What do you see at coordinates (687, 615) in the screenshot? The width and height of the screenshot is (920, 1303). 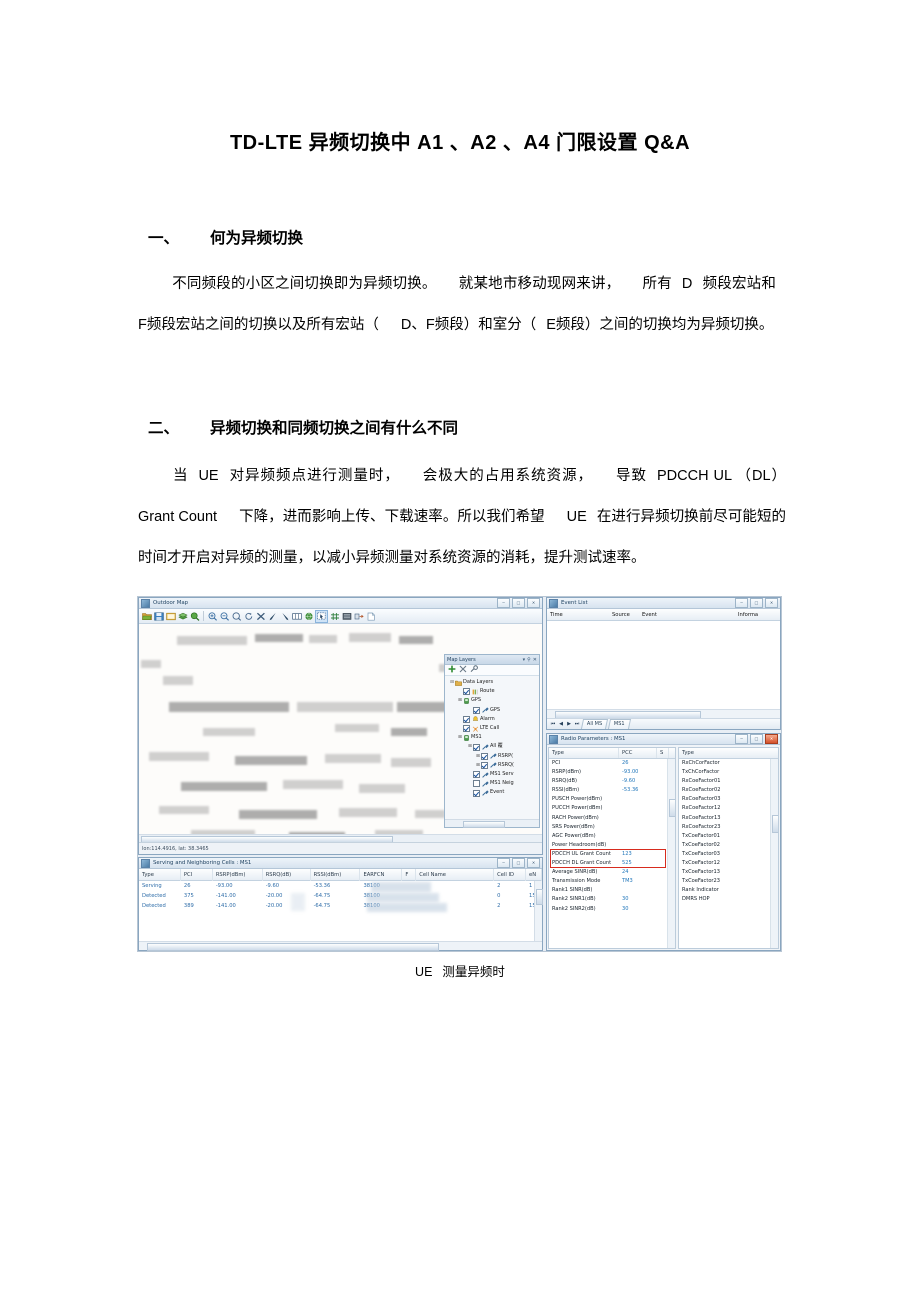 I see `col-event: Event` at bounding box center [687, 615].